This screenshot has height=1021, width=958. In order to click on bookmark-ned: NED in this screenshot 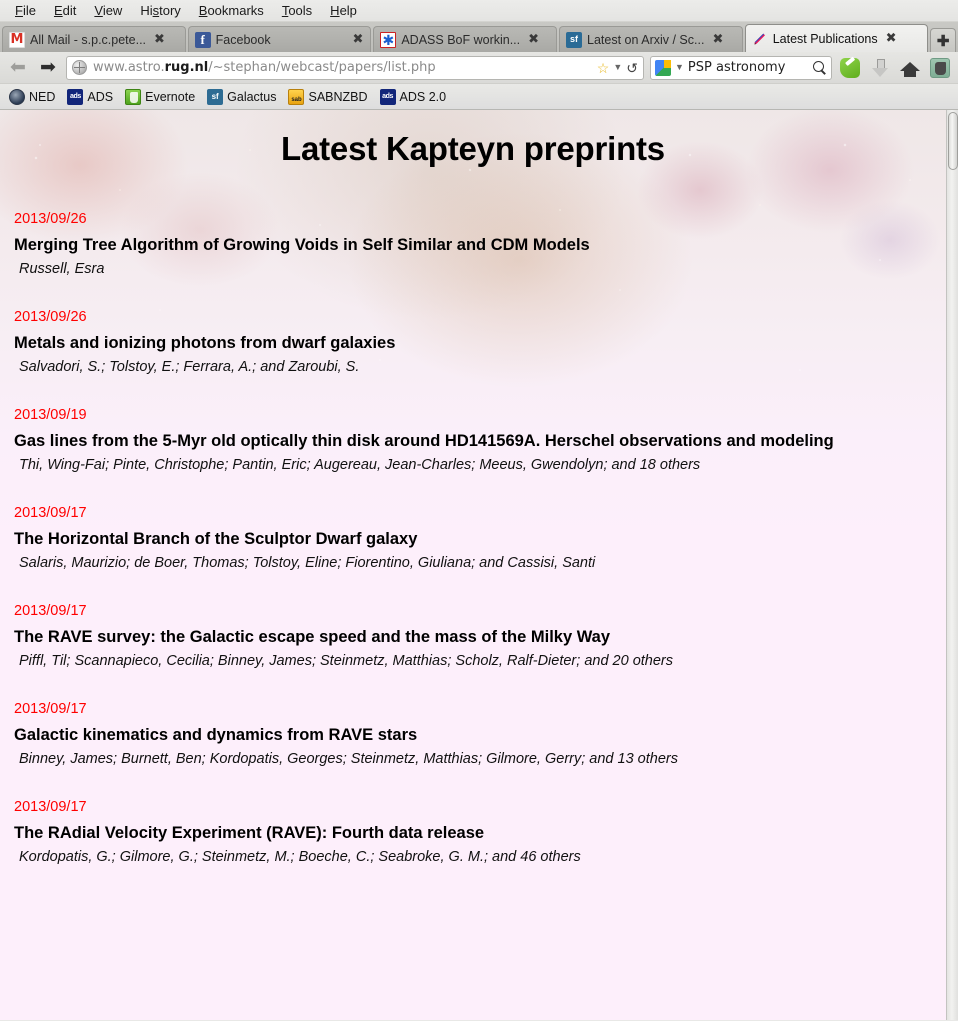, I will do `click(32, 97)`.